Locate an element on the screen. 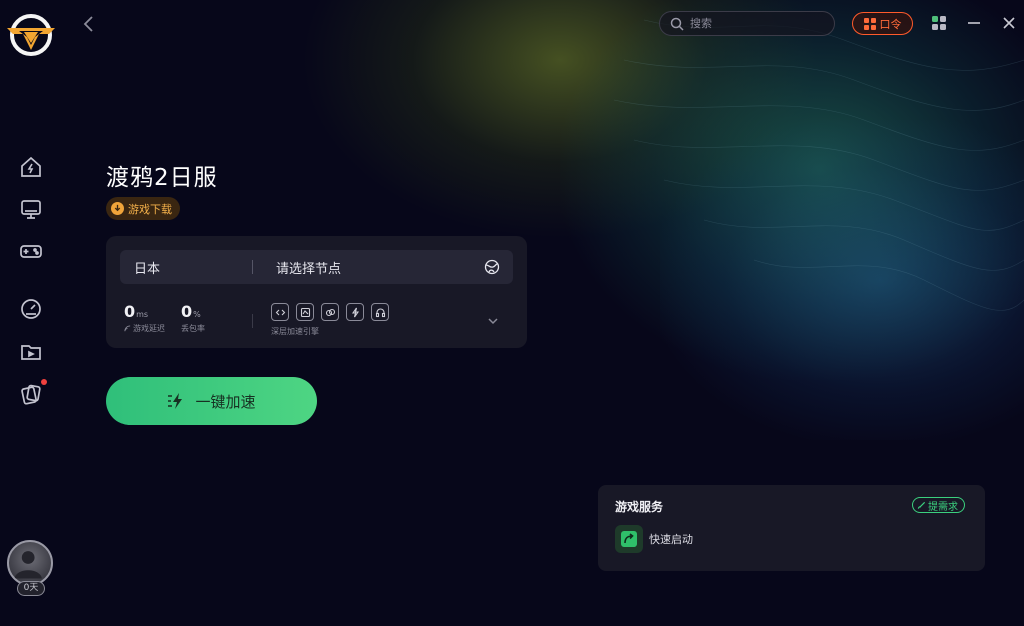  search-input is located at coordinates (755, 23).